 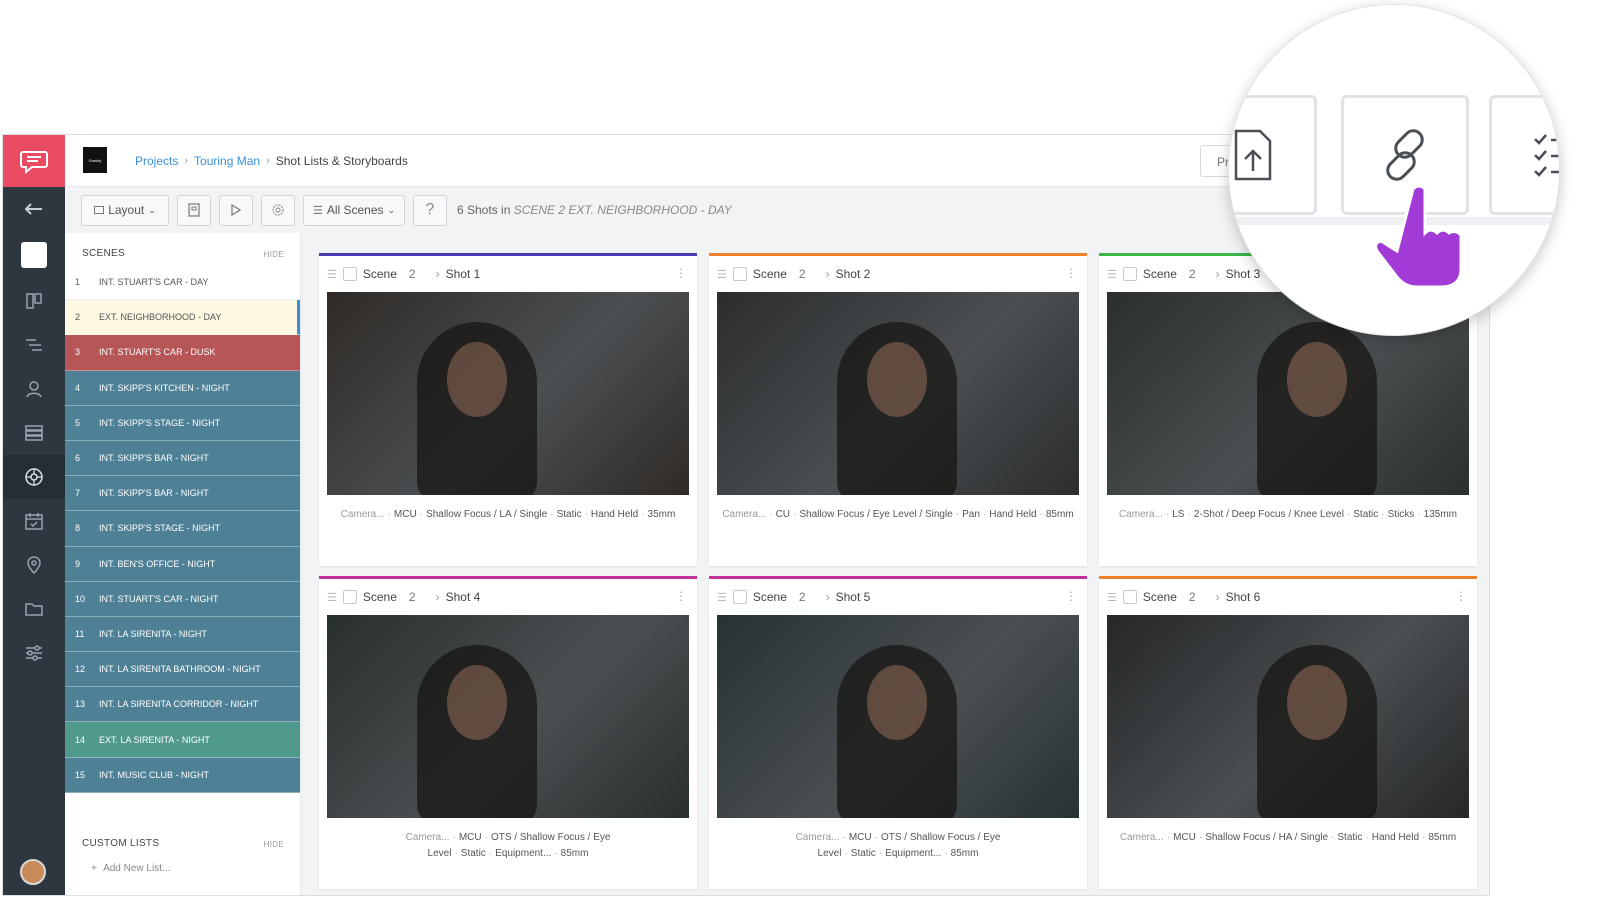 What do you see at coordinates (80, 598) in the screenshot?
I see `scene-number: 10` at bounding box center [80, 598].